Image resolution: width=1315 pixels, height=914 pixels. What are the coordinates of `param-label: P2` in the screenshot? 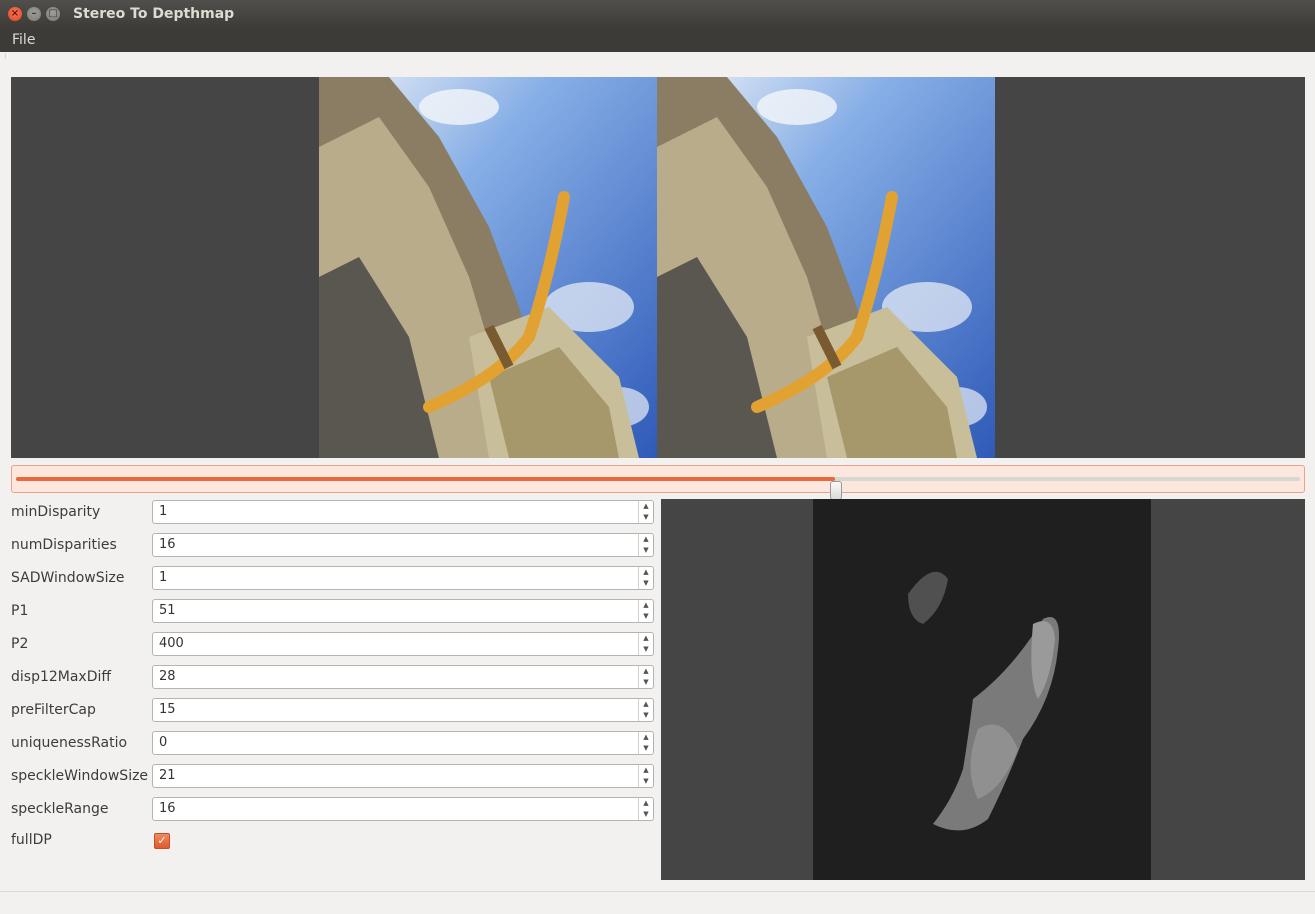 It's located at (20, 644).